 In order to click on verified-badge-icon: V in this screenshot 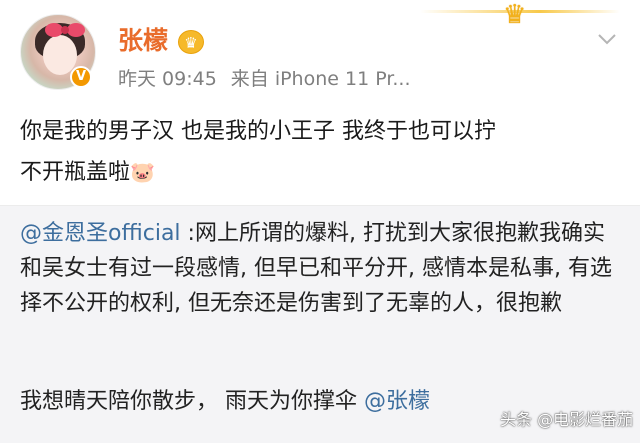, I will do `click(81, 77)`.